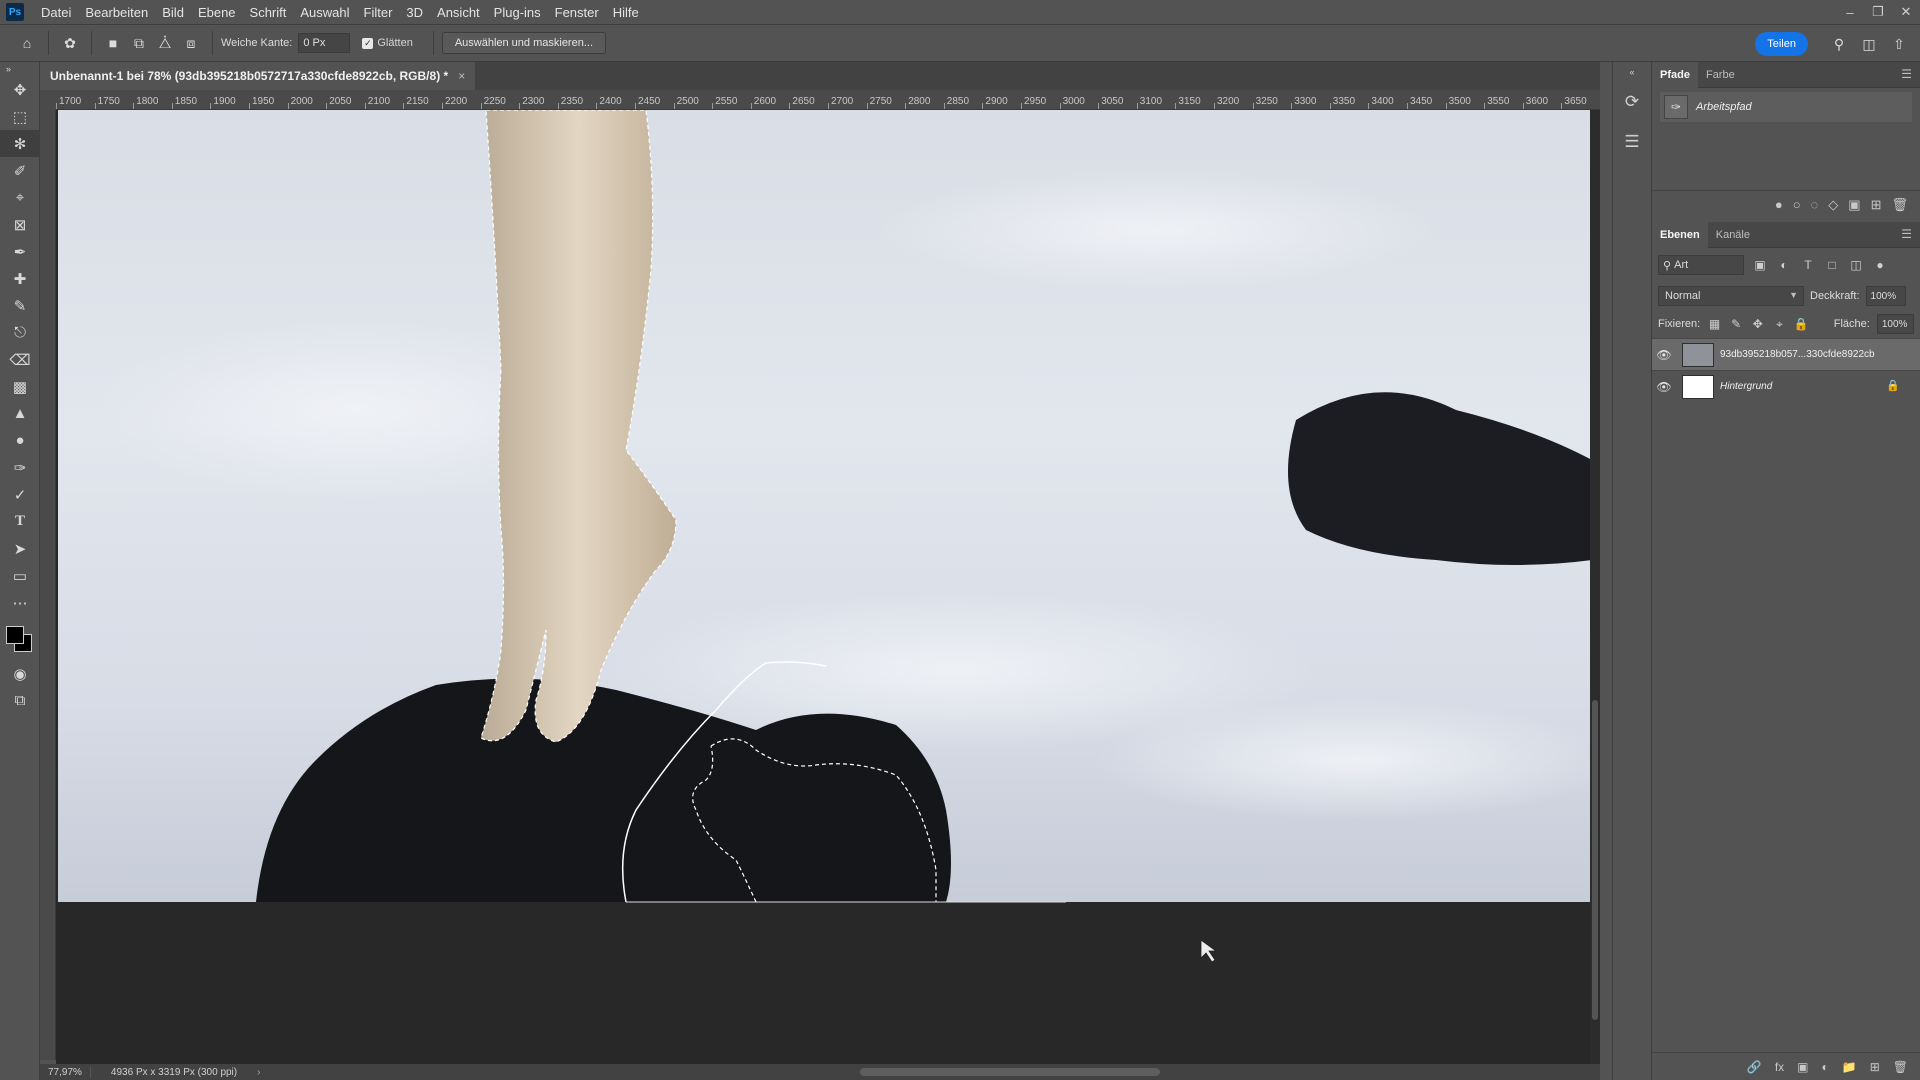 This screenshot has height=1080, width=1920. Describe the element at coordinates (1833, 205) in the screenshot. I see `make-path-icon: ◇` at that location.